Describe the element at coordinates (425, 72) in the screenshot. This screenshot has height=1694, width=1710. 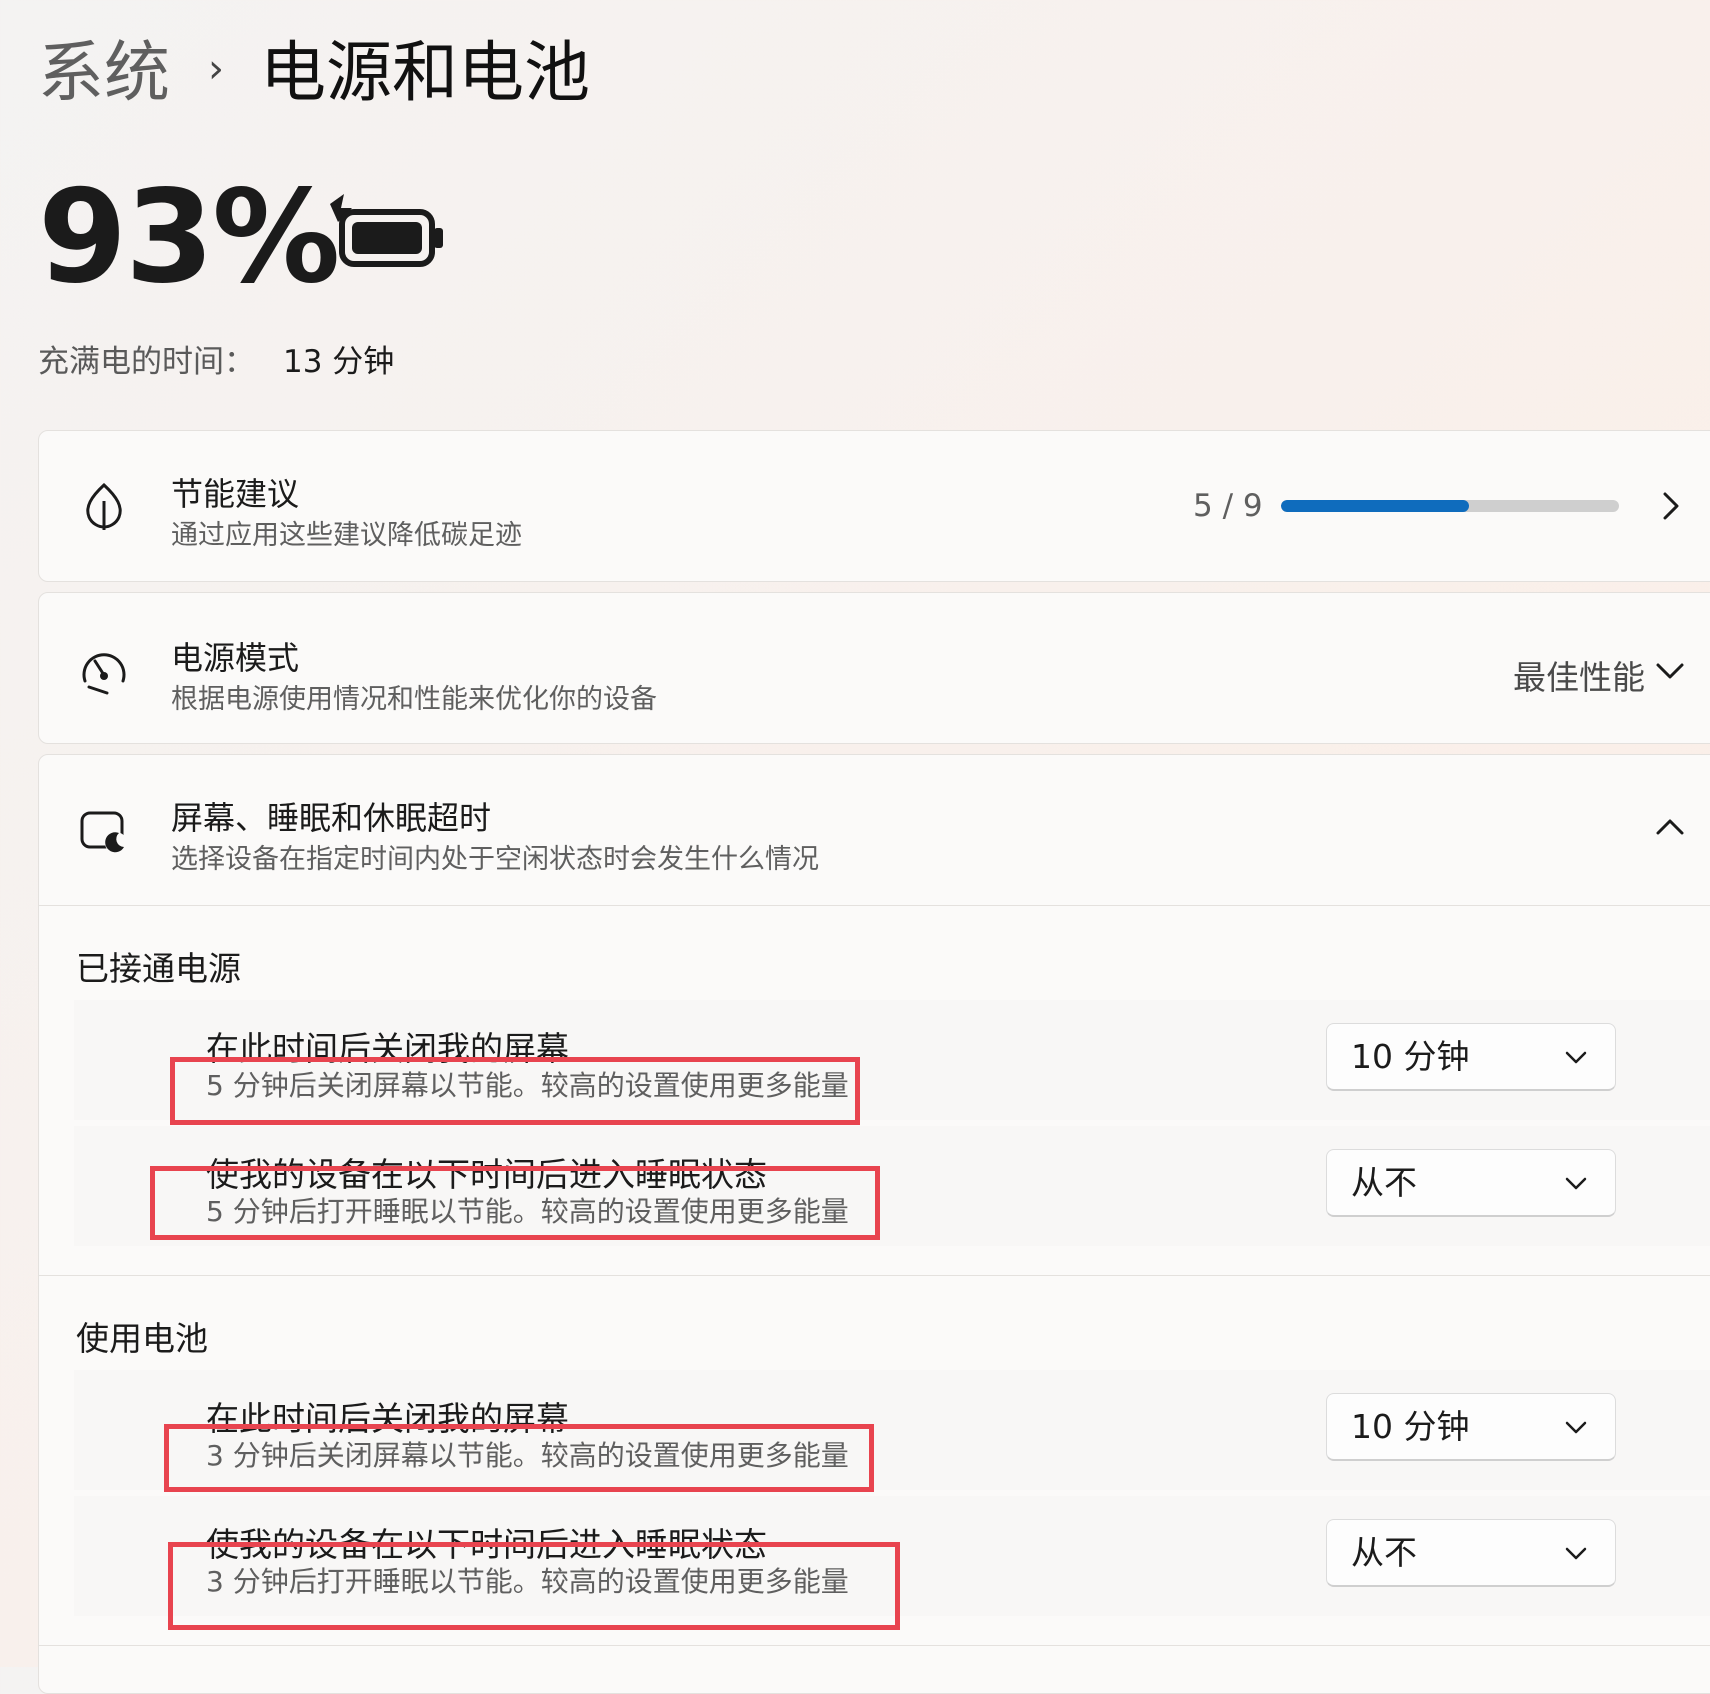
I see `page-title: 电源和电池` at that location.